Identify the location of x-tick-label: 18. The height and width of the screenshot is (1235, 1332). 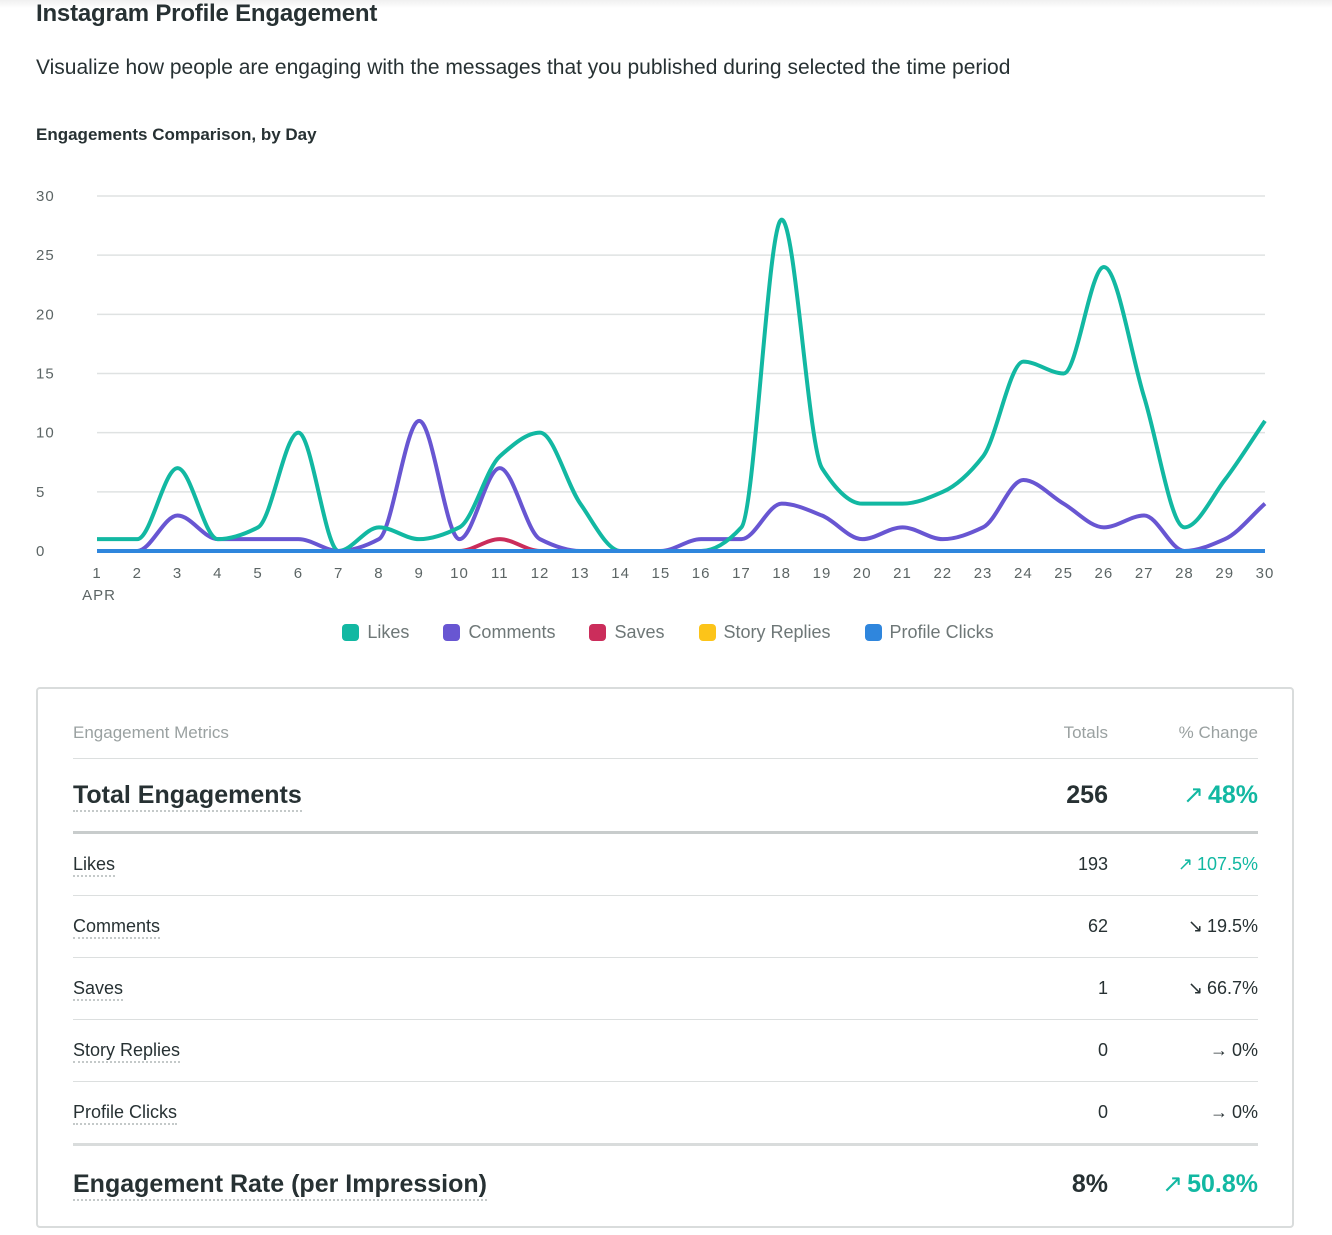
(781, 573).